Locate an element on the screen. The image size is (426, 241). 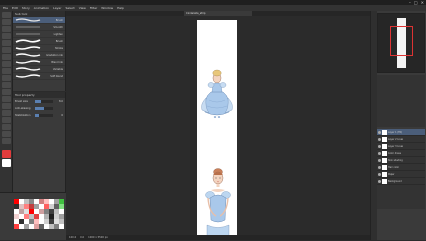
text-tool-icon is located at coordinates (6, 127).